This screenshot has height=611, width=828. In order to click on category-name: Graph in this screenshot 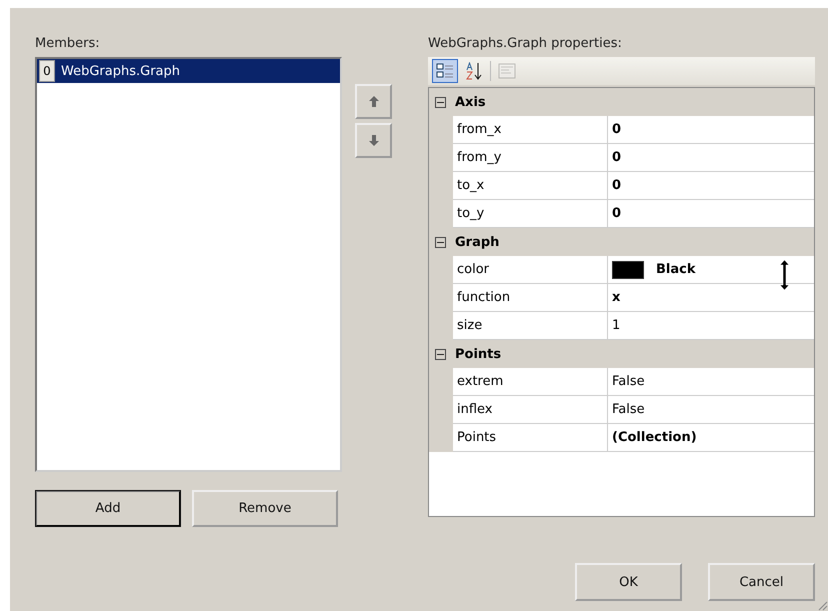, I will do `click(477, 242)`.